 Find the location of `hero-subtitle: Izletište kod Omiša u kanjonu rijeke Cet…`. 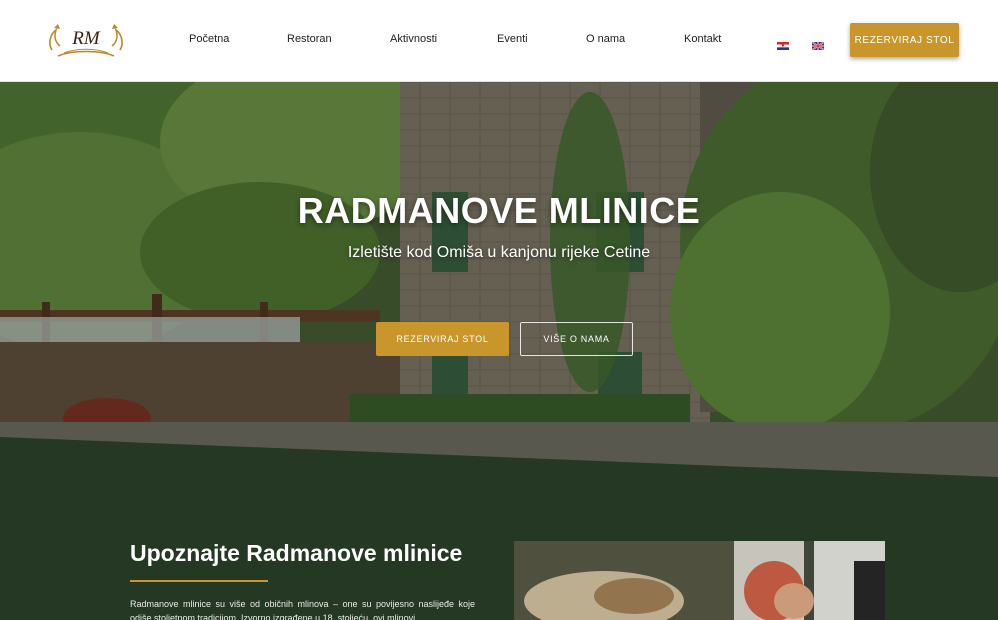

hero-subtitle: Izletište kod Omiša u kanjonu rijeke Cet… is located at coordinates (499, 252).